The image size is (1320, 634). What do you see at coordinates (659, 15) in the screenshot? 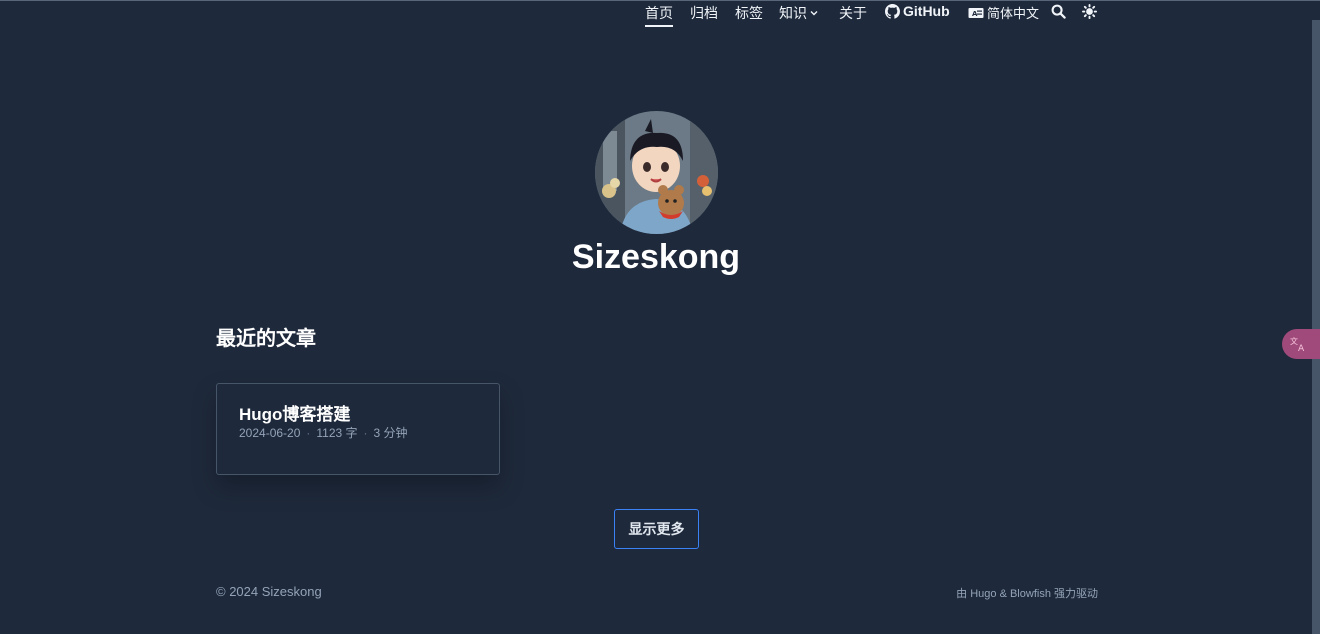
I see `nav-home: 首页` at bounding box center [659, 15].